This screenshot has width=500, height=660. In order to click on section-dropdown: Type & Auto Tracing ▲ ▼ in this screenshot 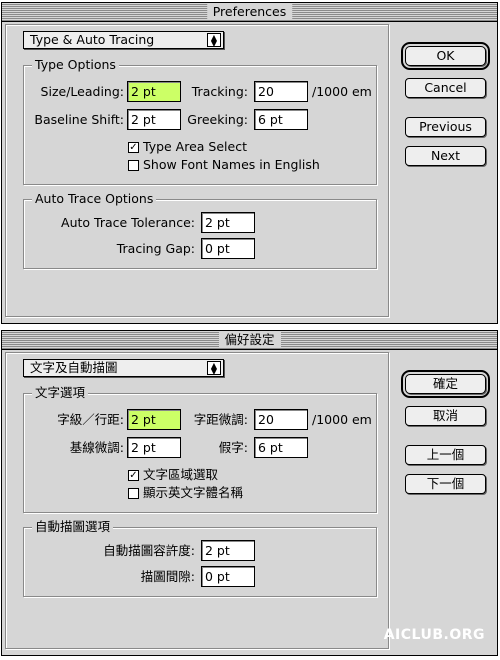, I will do `click(123, 40)`.